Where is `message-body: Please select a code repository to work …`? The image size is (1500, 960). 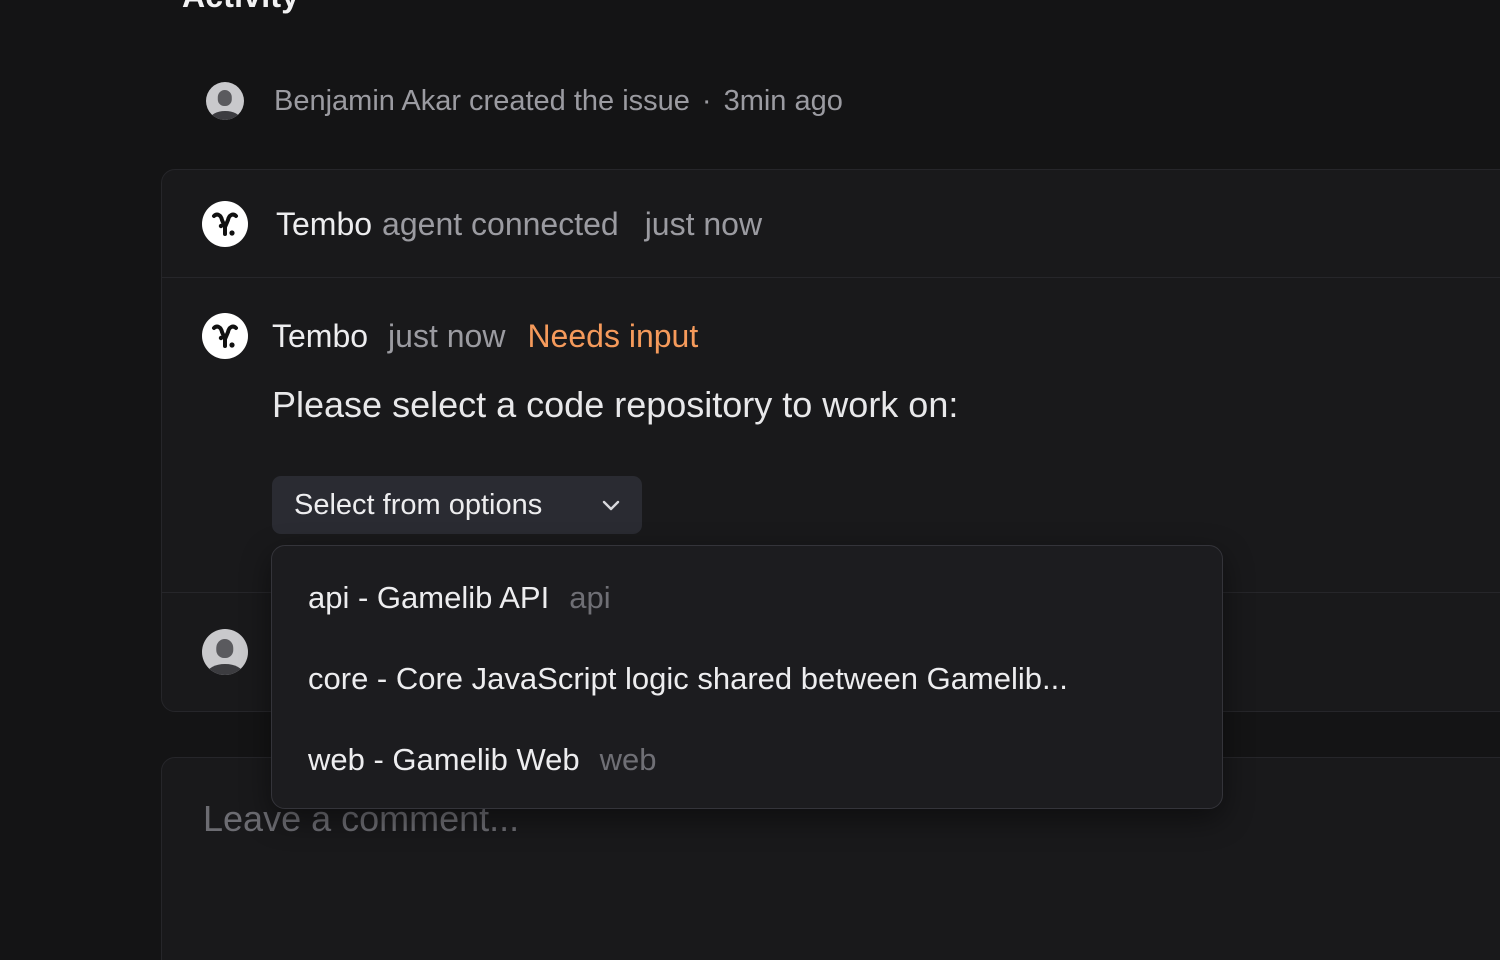 message-body: Please select a code repository to work … is located at coordinates (615, 404).